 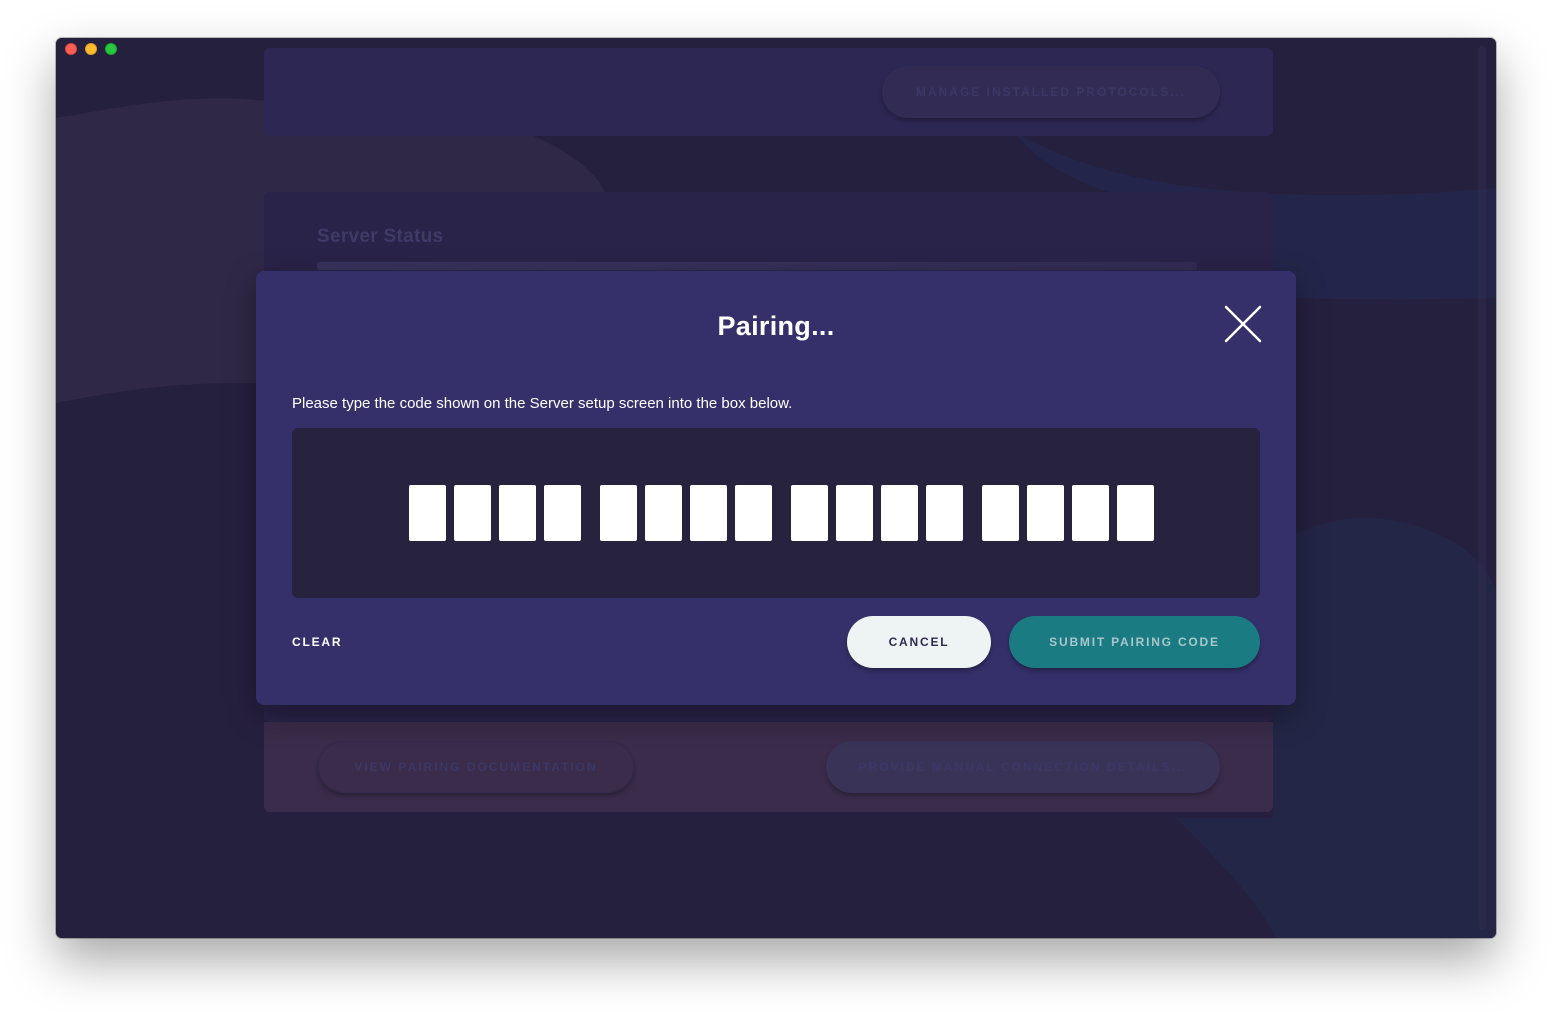 I want to click on window-controls, so click(x=91, y=49).